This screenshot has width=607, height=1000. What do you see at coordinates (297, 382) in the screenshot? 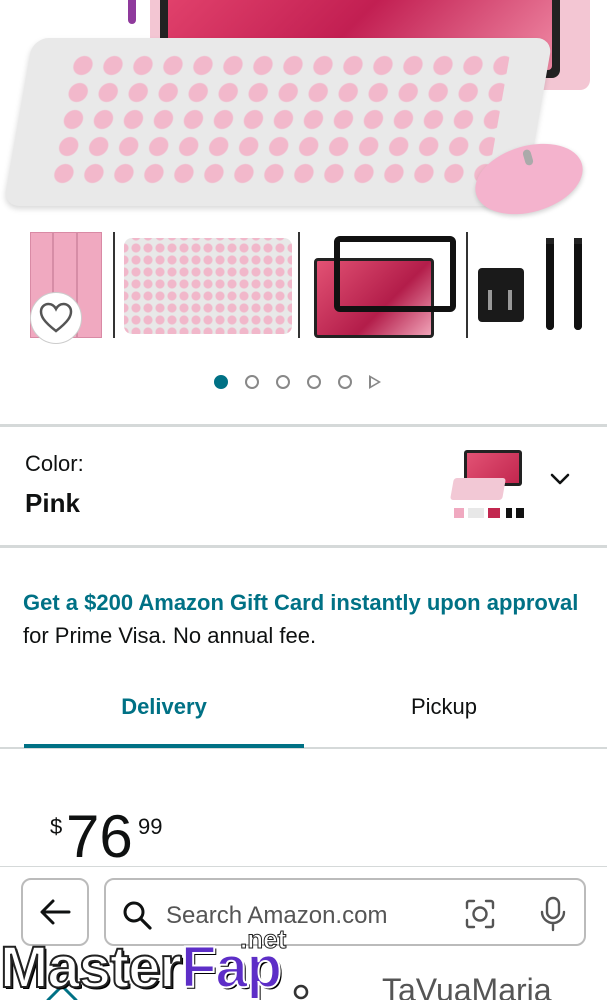
I see `carousel-indicator` at bounding box center [297, 382].